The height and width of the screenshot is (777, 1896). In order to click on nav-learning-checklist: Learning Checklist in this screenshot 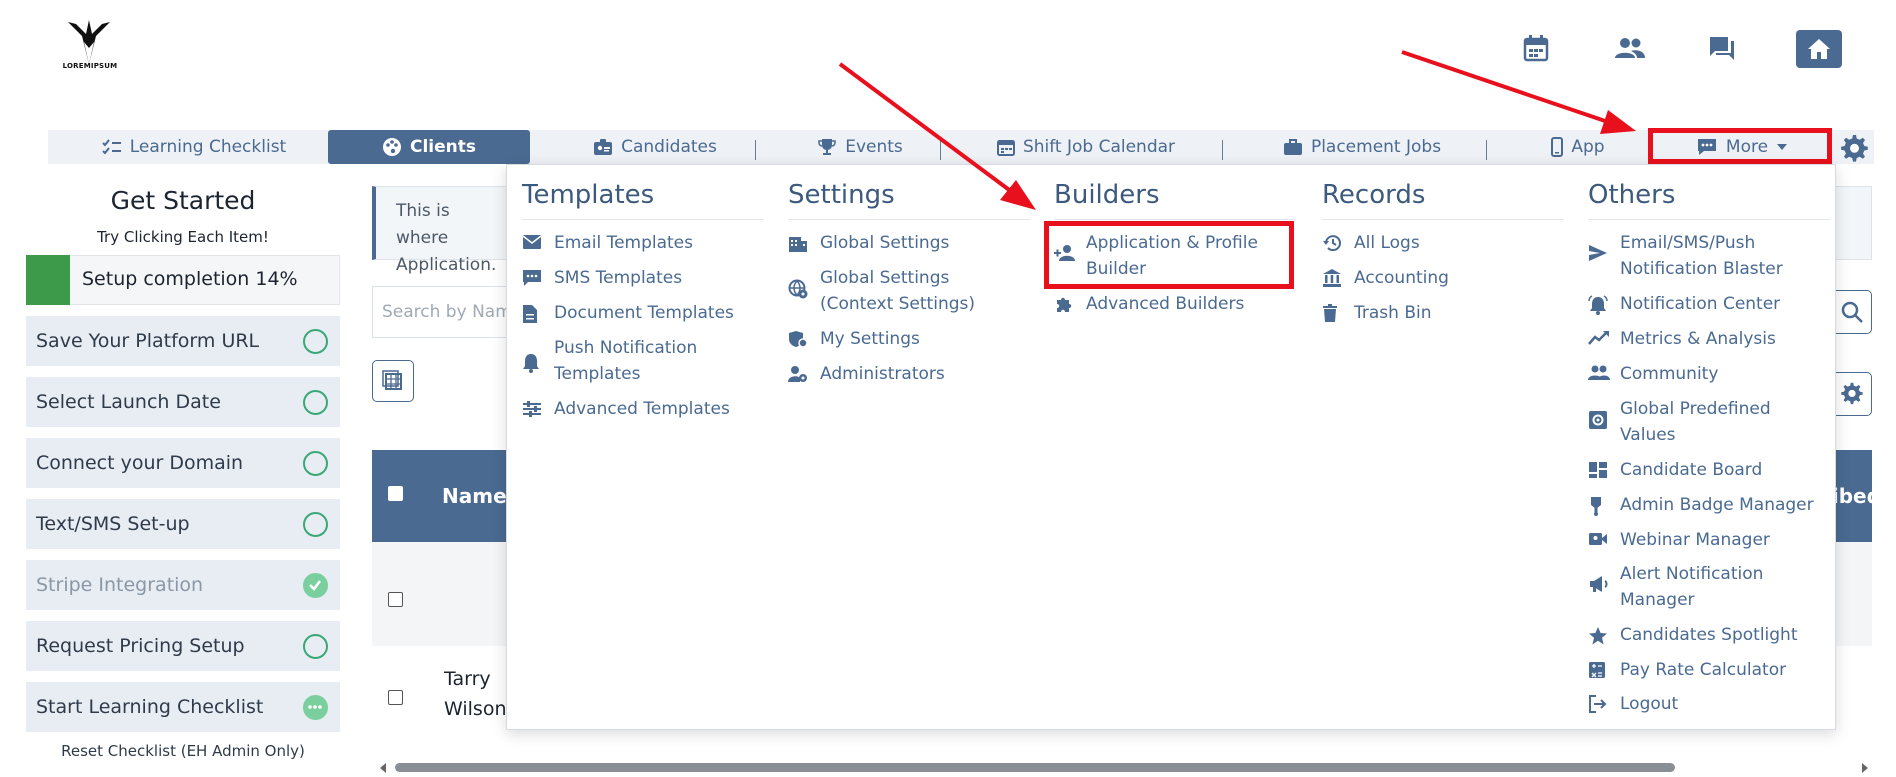, I will do `click(194, 147)`.